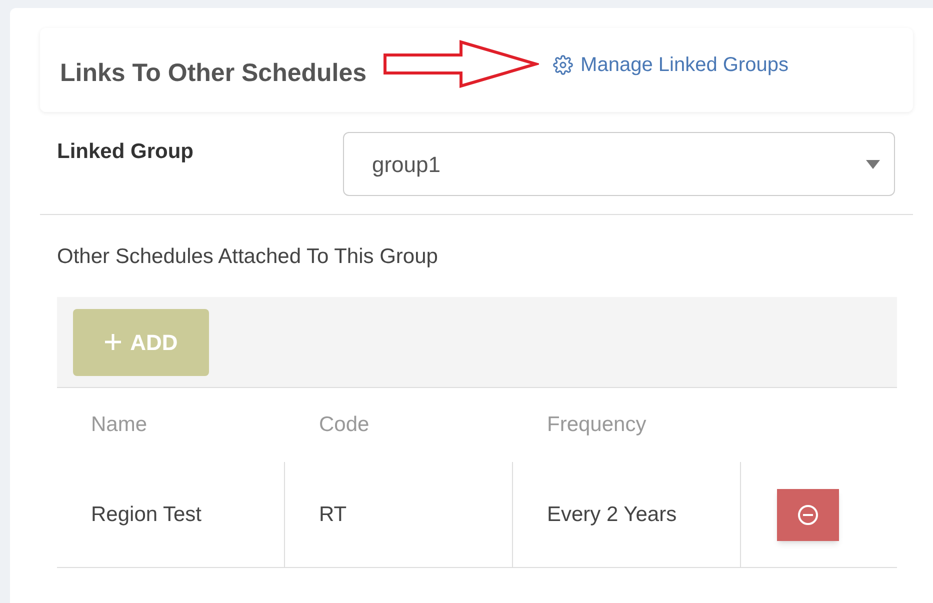 The height and width of the screenshot is (603, 933). What do you see at coordinates (125, 152) in the screenshot?
I see `linked-group-label: Linked Group` at bounding box center [125, 152].